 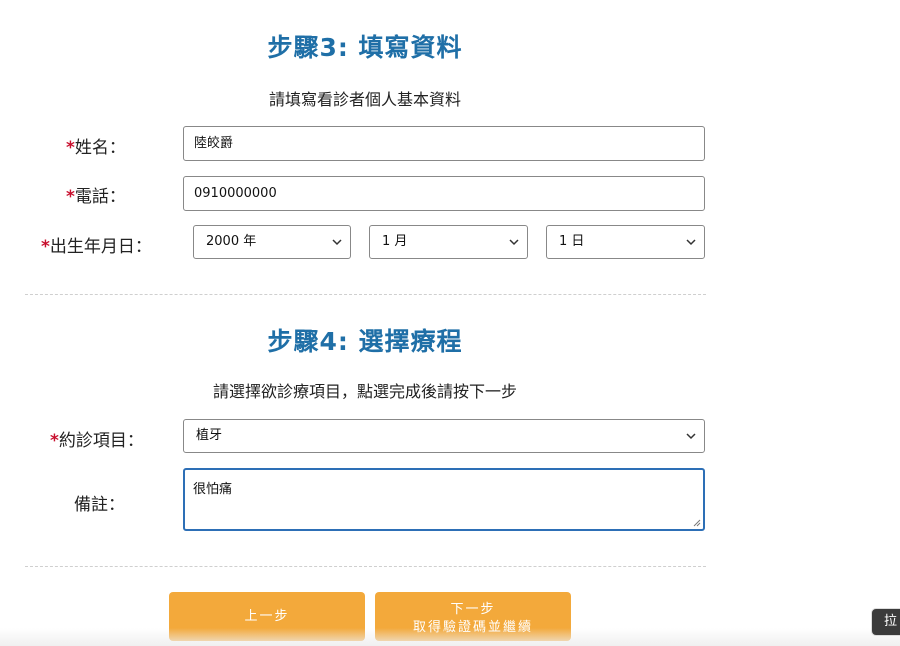 What do you see at coordinates (473, 609) in the screenshot?
I see `next-step-label: 下一步` at bounding box center [473, 609].